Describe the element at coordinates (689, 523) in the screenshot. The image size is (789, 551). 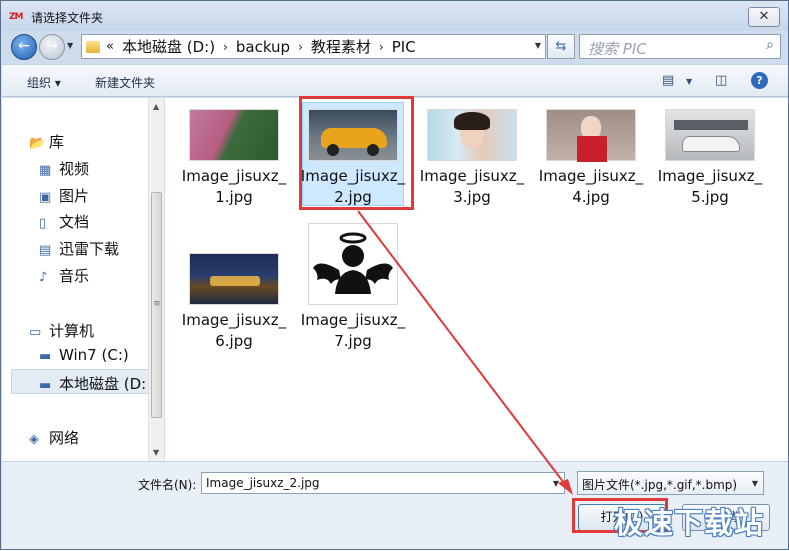
I see `watermark-logo: 极速下载站` at that location.